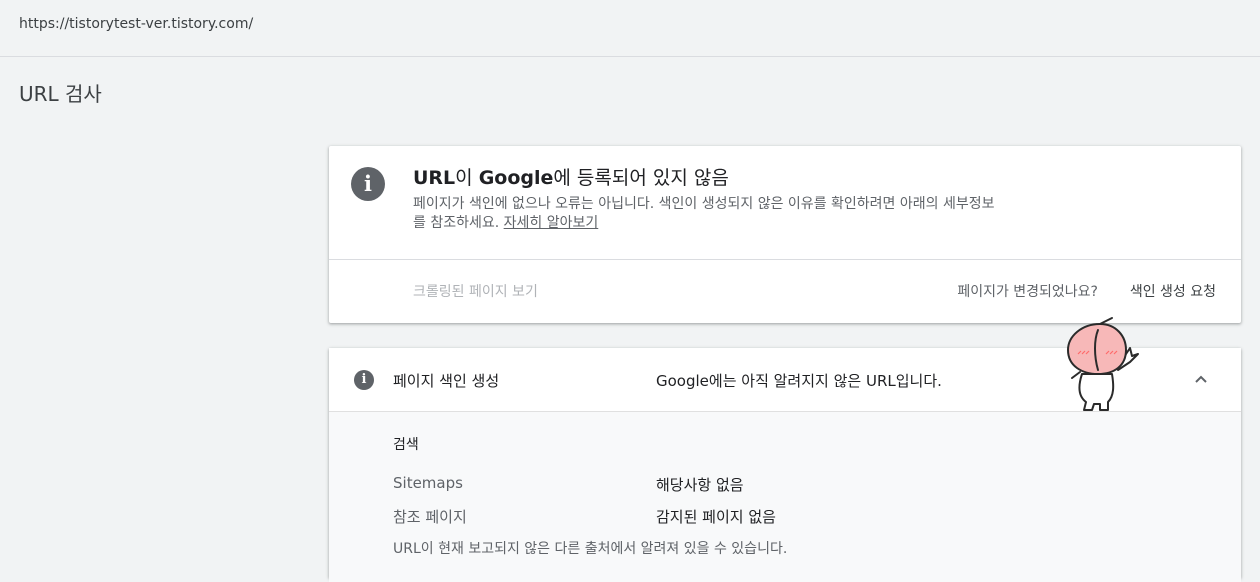 This screenshot has height=582, width=1260. What do you see at coordinates (467, 178) in the screenshot?
I see `title-connector: 이` at bounding box center [467, 178].